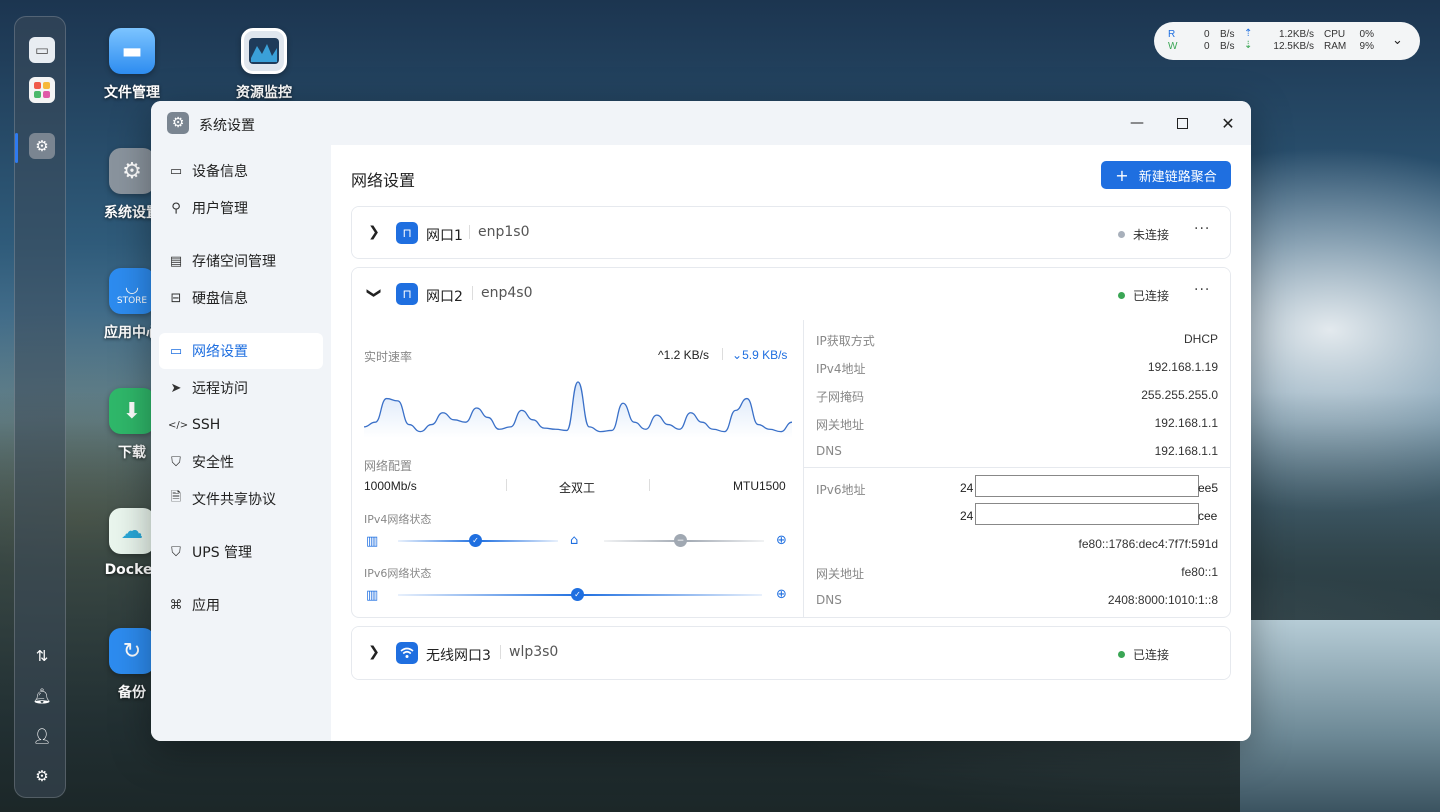 This screenshot has height=812, width=1440. Describe the element at coordinates (220, 209) in the screenshot. I see `sidebar-item-label: 用户管理` at that location.